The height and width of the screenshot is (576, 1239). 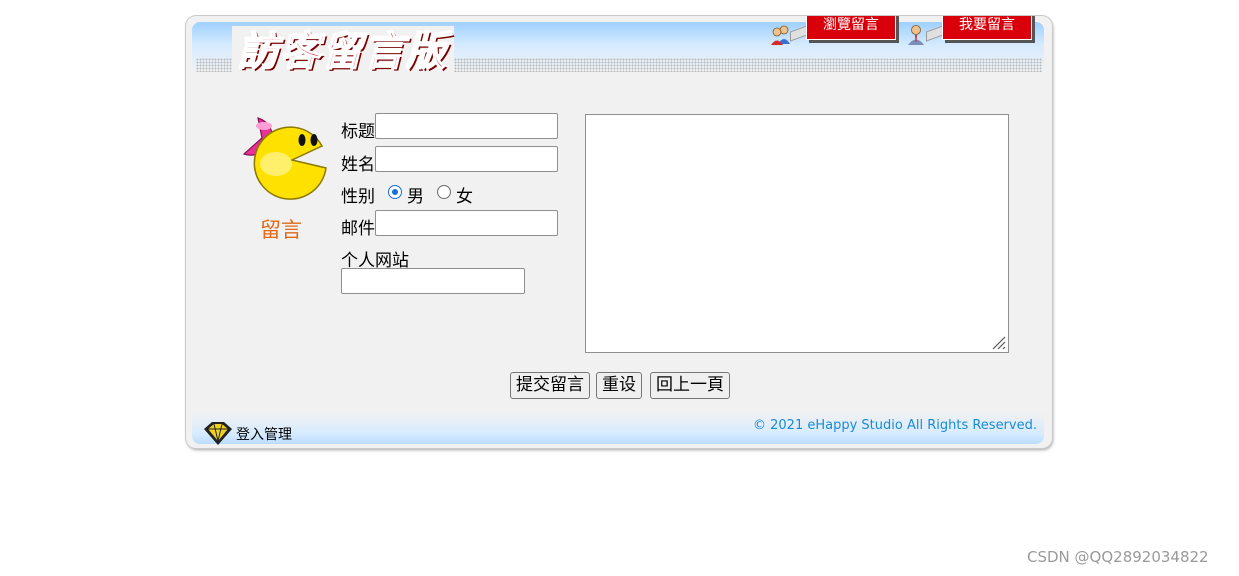 I want to click on browse-messages-button: 瀏覽留言, so click(x=851, y=28).